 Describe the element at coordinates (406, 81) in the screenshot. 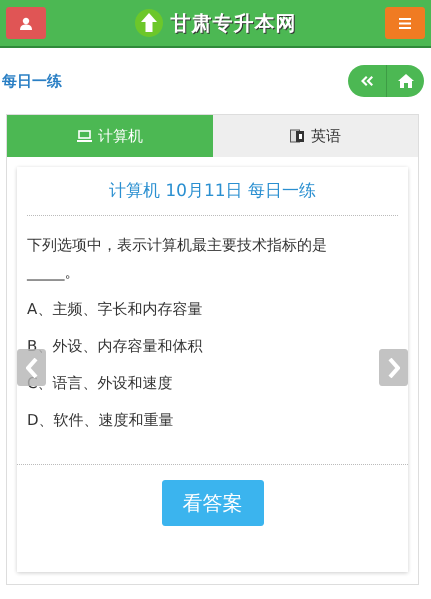

I see `home-icon` at that location.